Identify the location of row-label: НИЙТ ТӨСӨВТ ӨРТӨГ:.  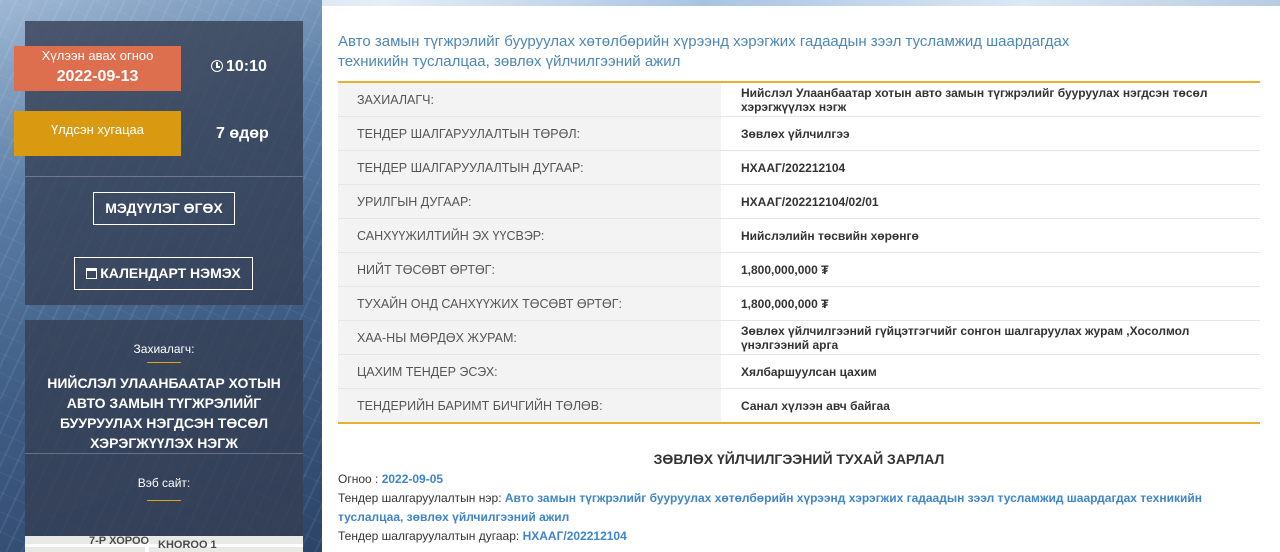
(529, 269).